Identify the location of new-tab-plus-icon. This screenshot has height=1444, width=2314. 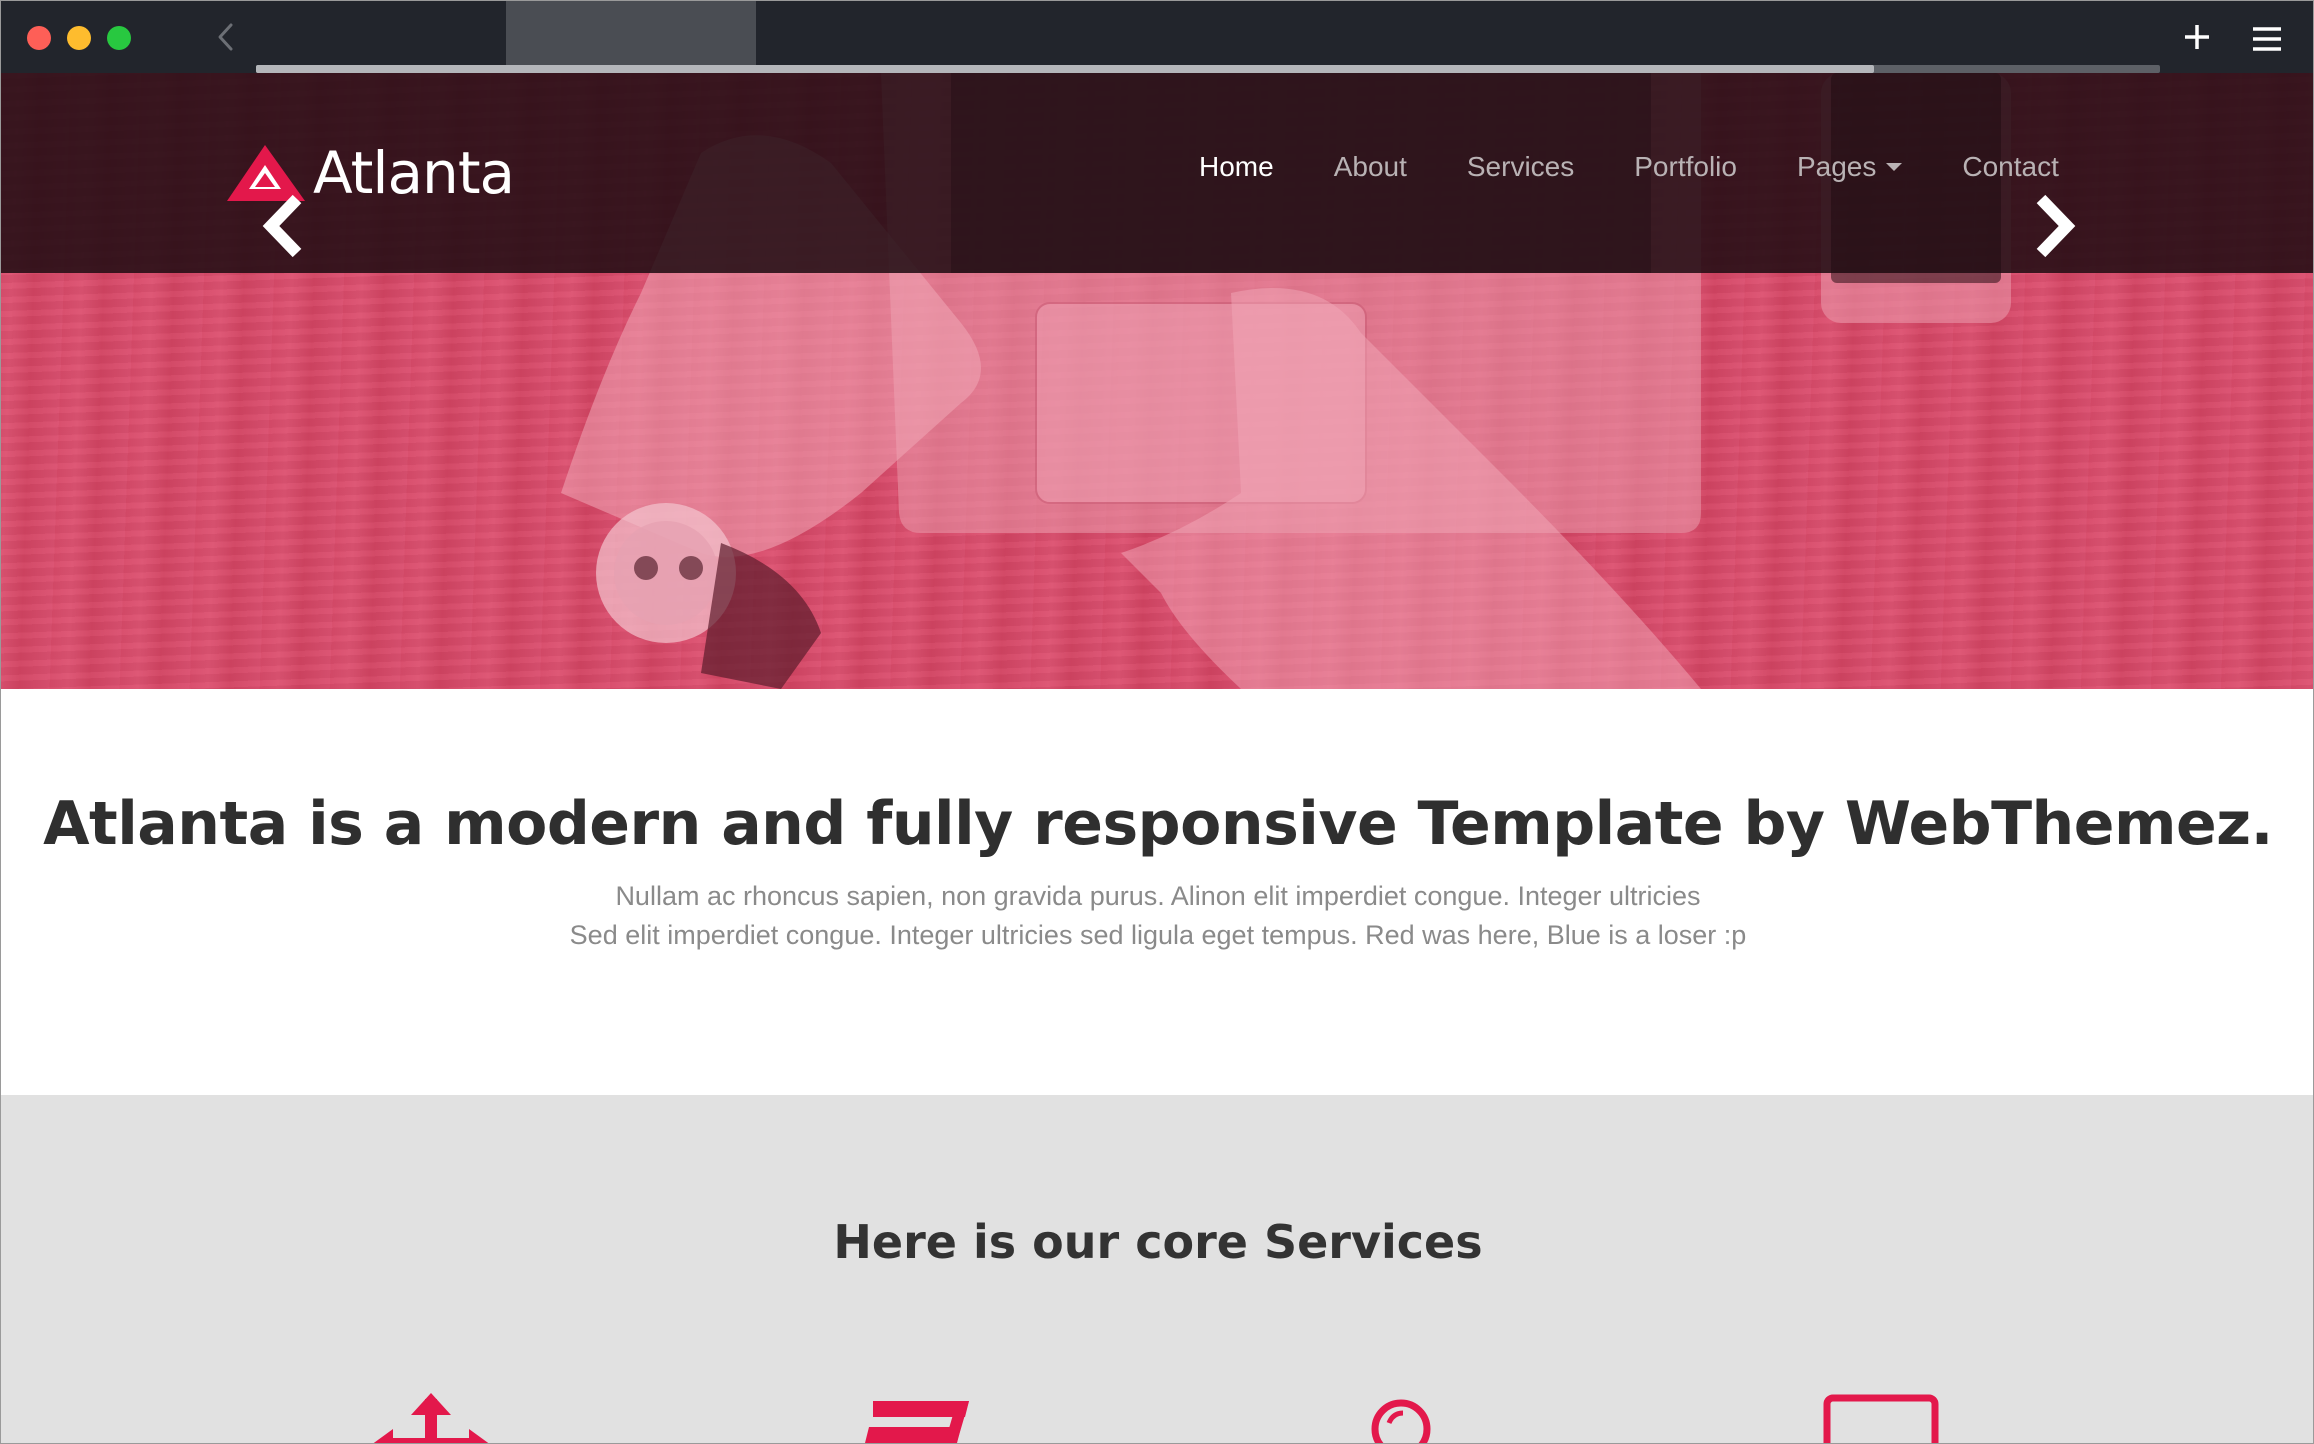
(2197, 37).